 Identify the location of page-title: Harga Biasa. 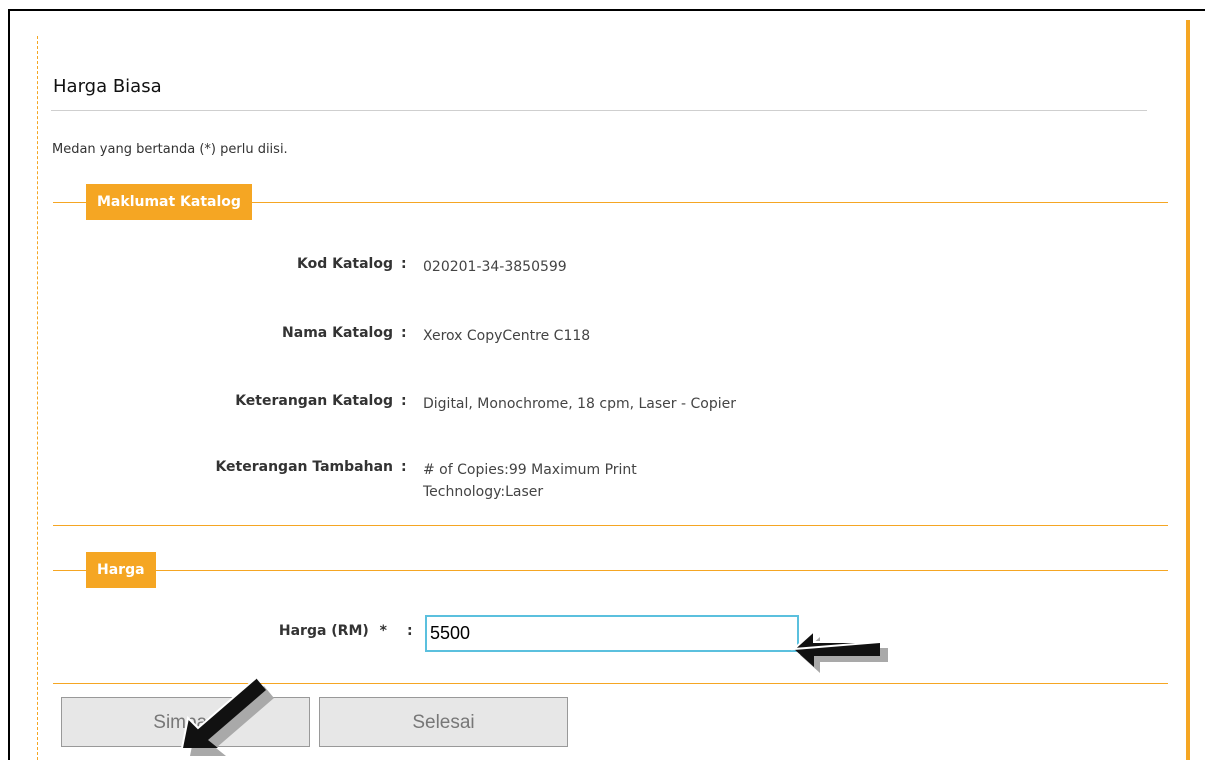
(107, 86).